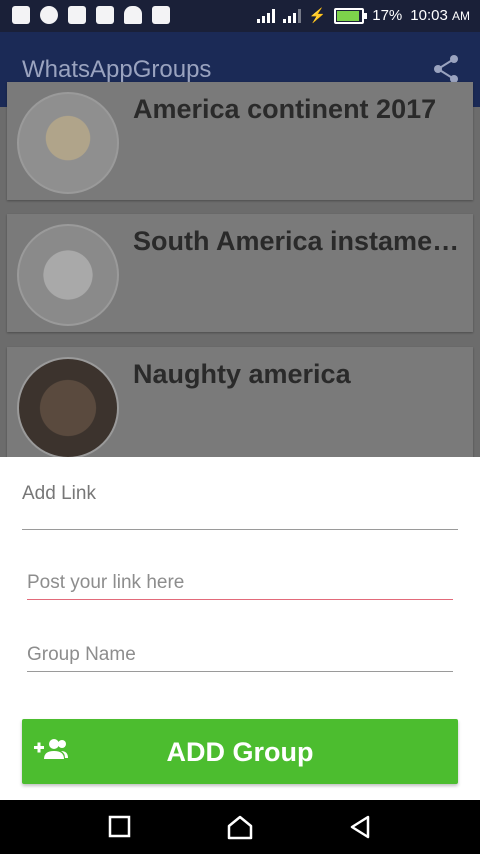 The height and width of the screenshot is (854, 480). Describe the element at coordinates (240, 406) in the screenshot. I see `group-card: Naughty america` at that location.